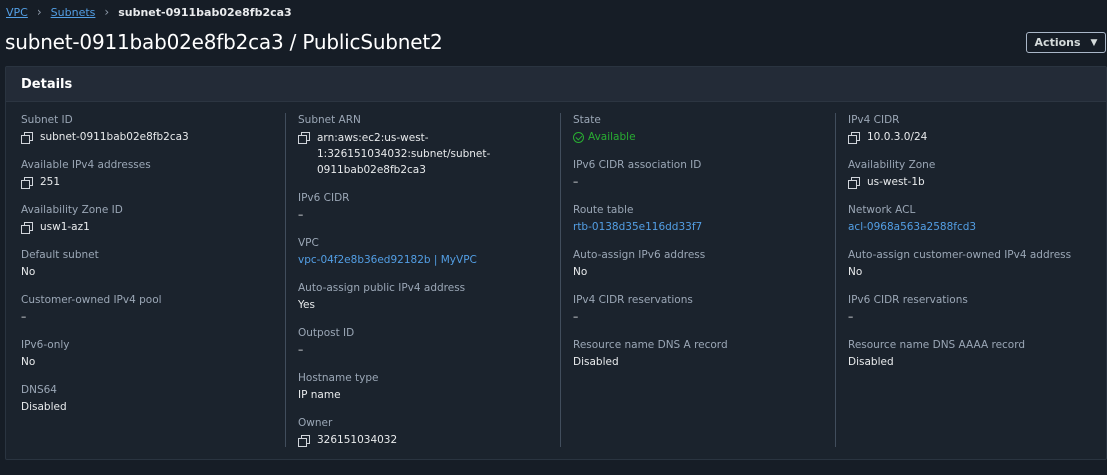 Image resolution: width=1107 pixels, height=475 pixels. What do you see at coordinates (44, 407) in the screenshot?
I see `dns64-value: Disabled` at bounding box center [44, 407].